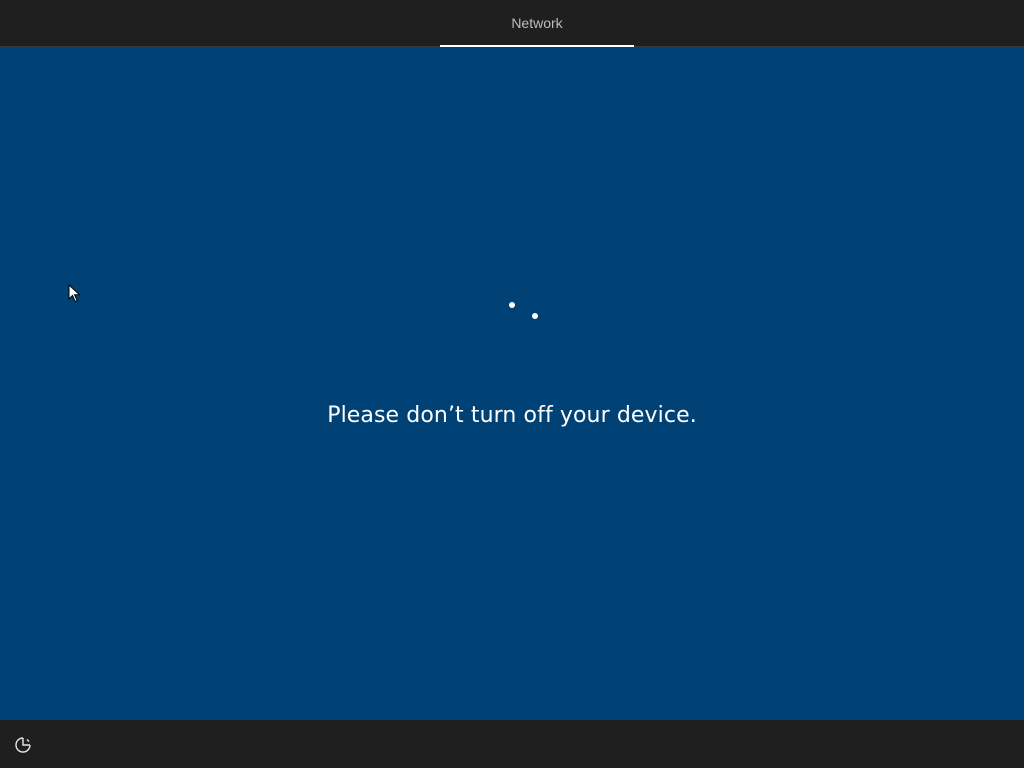  I want to click on top-progress-bar: Network, so click(512, 23).